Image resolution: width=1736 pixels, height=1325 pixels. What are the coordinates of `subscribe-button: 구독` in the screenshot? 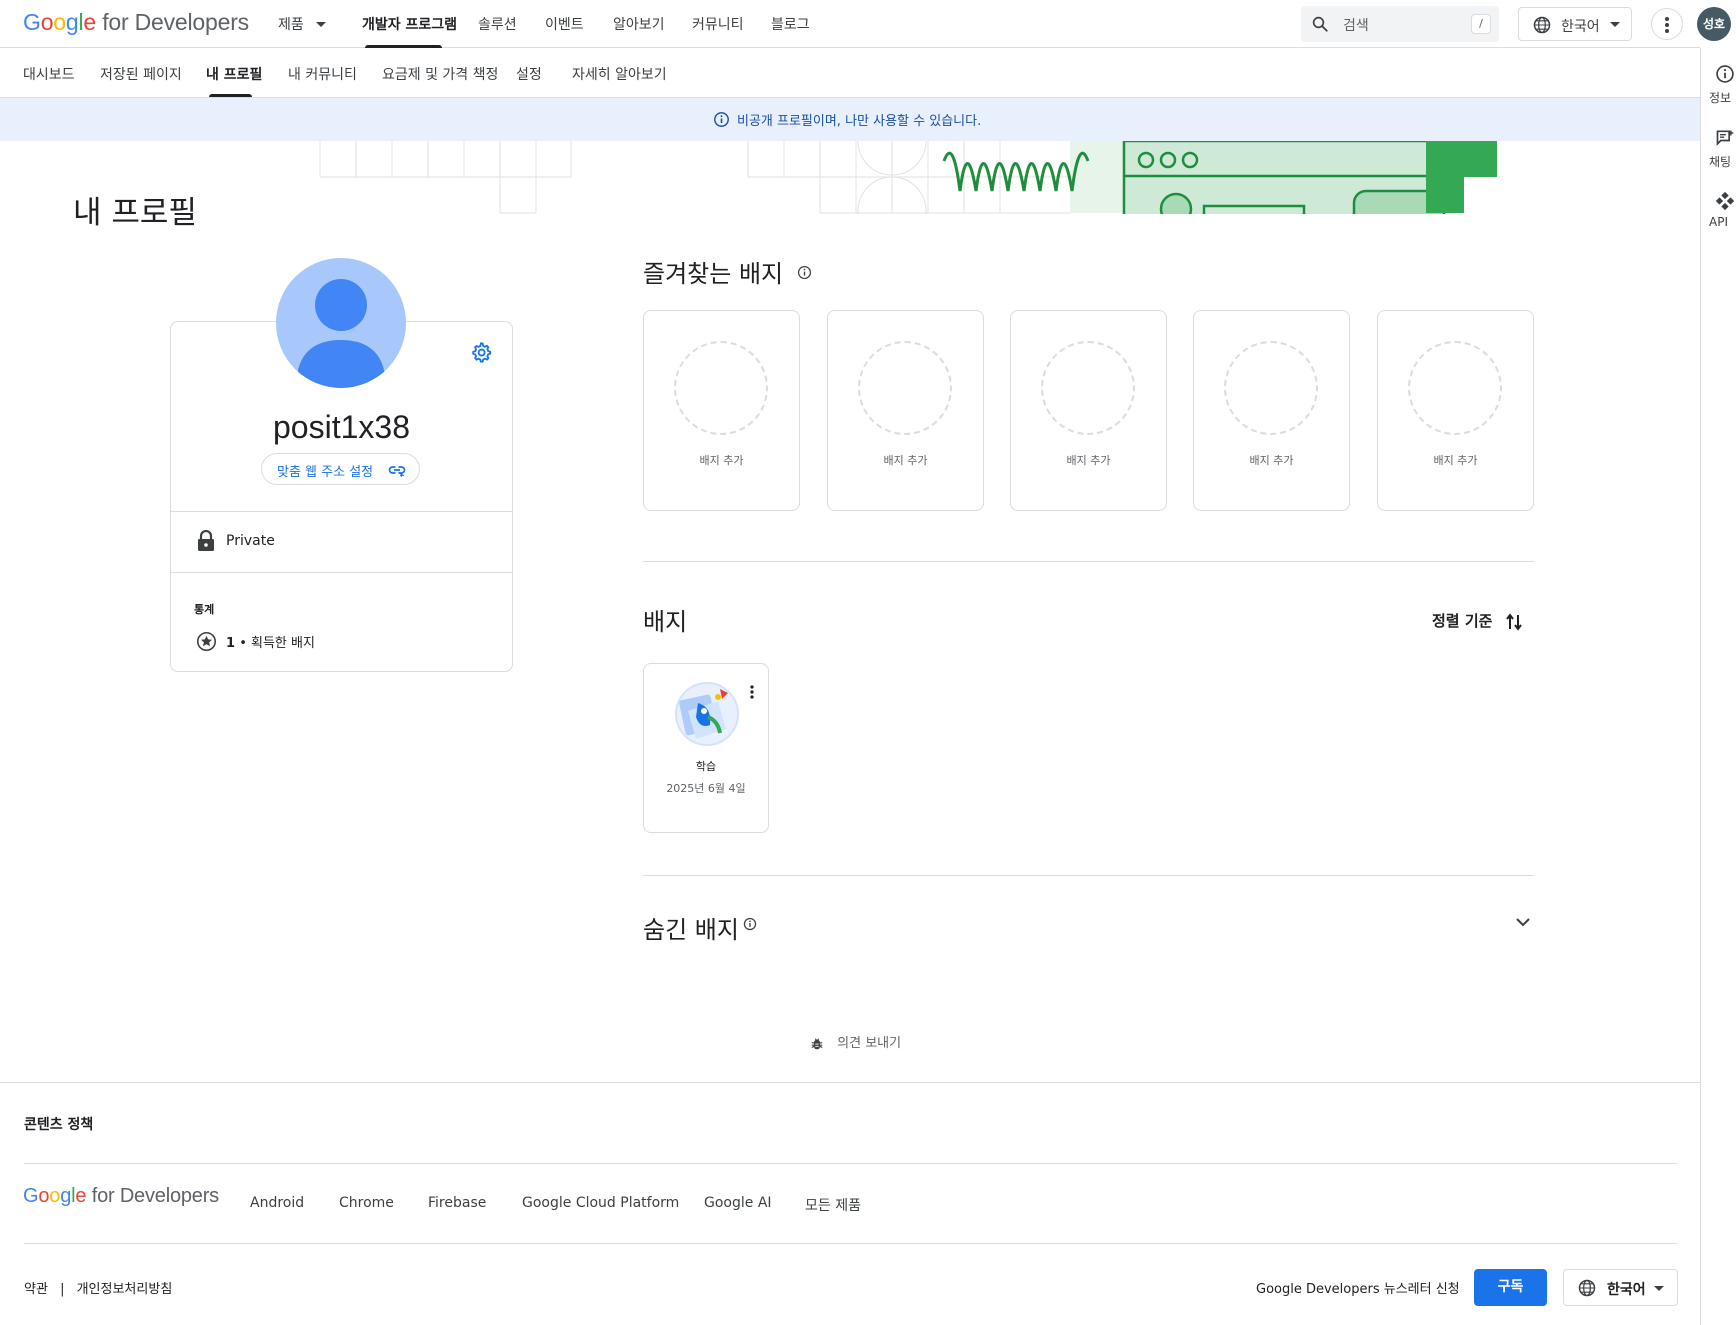 It's located at (1510, 1287).